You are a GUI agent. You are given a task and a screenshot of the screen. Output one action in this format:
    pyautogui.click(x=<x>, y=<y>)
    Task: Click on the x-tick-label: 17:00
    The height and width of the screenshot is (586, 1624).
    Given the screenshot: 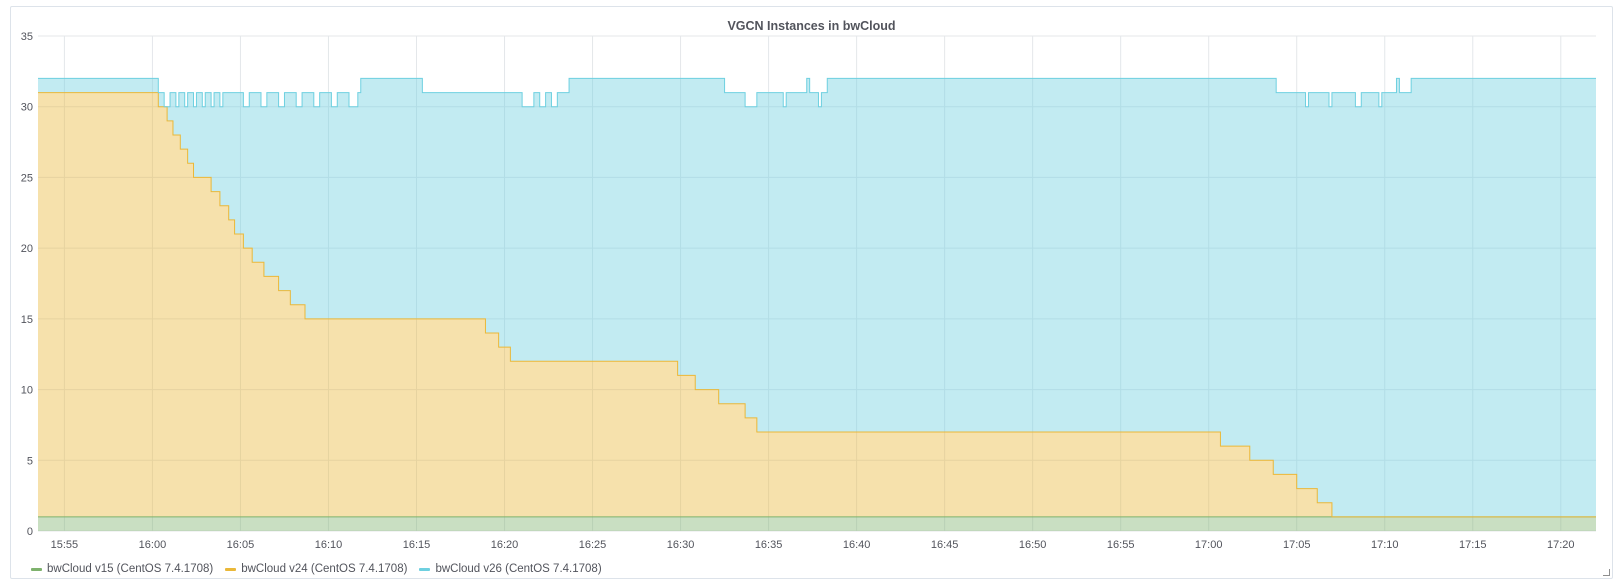 What is the action you would take?
    pyautogui.click(x=1209, y=545)
    